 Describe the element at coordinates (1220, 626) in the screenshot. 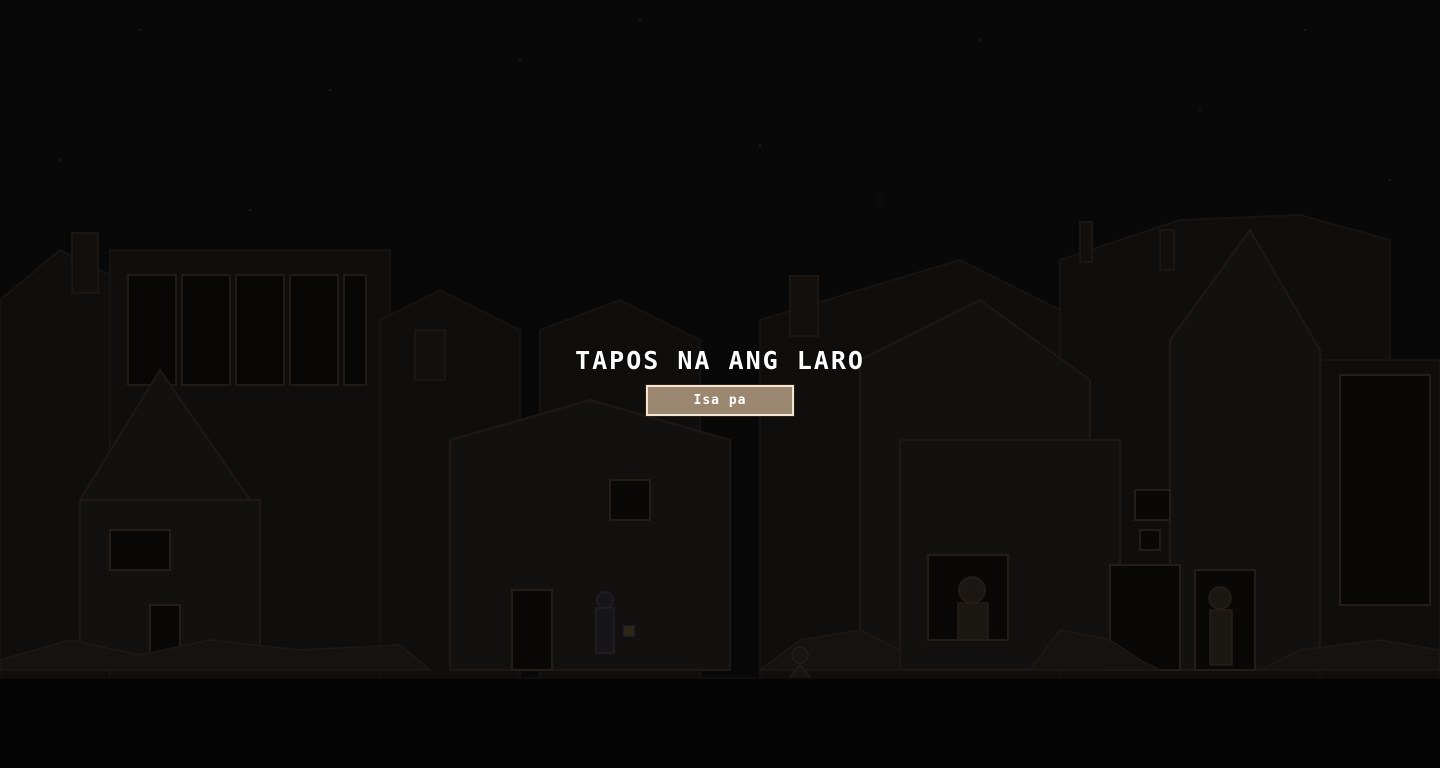

I see `character-at-door` at that location.